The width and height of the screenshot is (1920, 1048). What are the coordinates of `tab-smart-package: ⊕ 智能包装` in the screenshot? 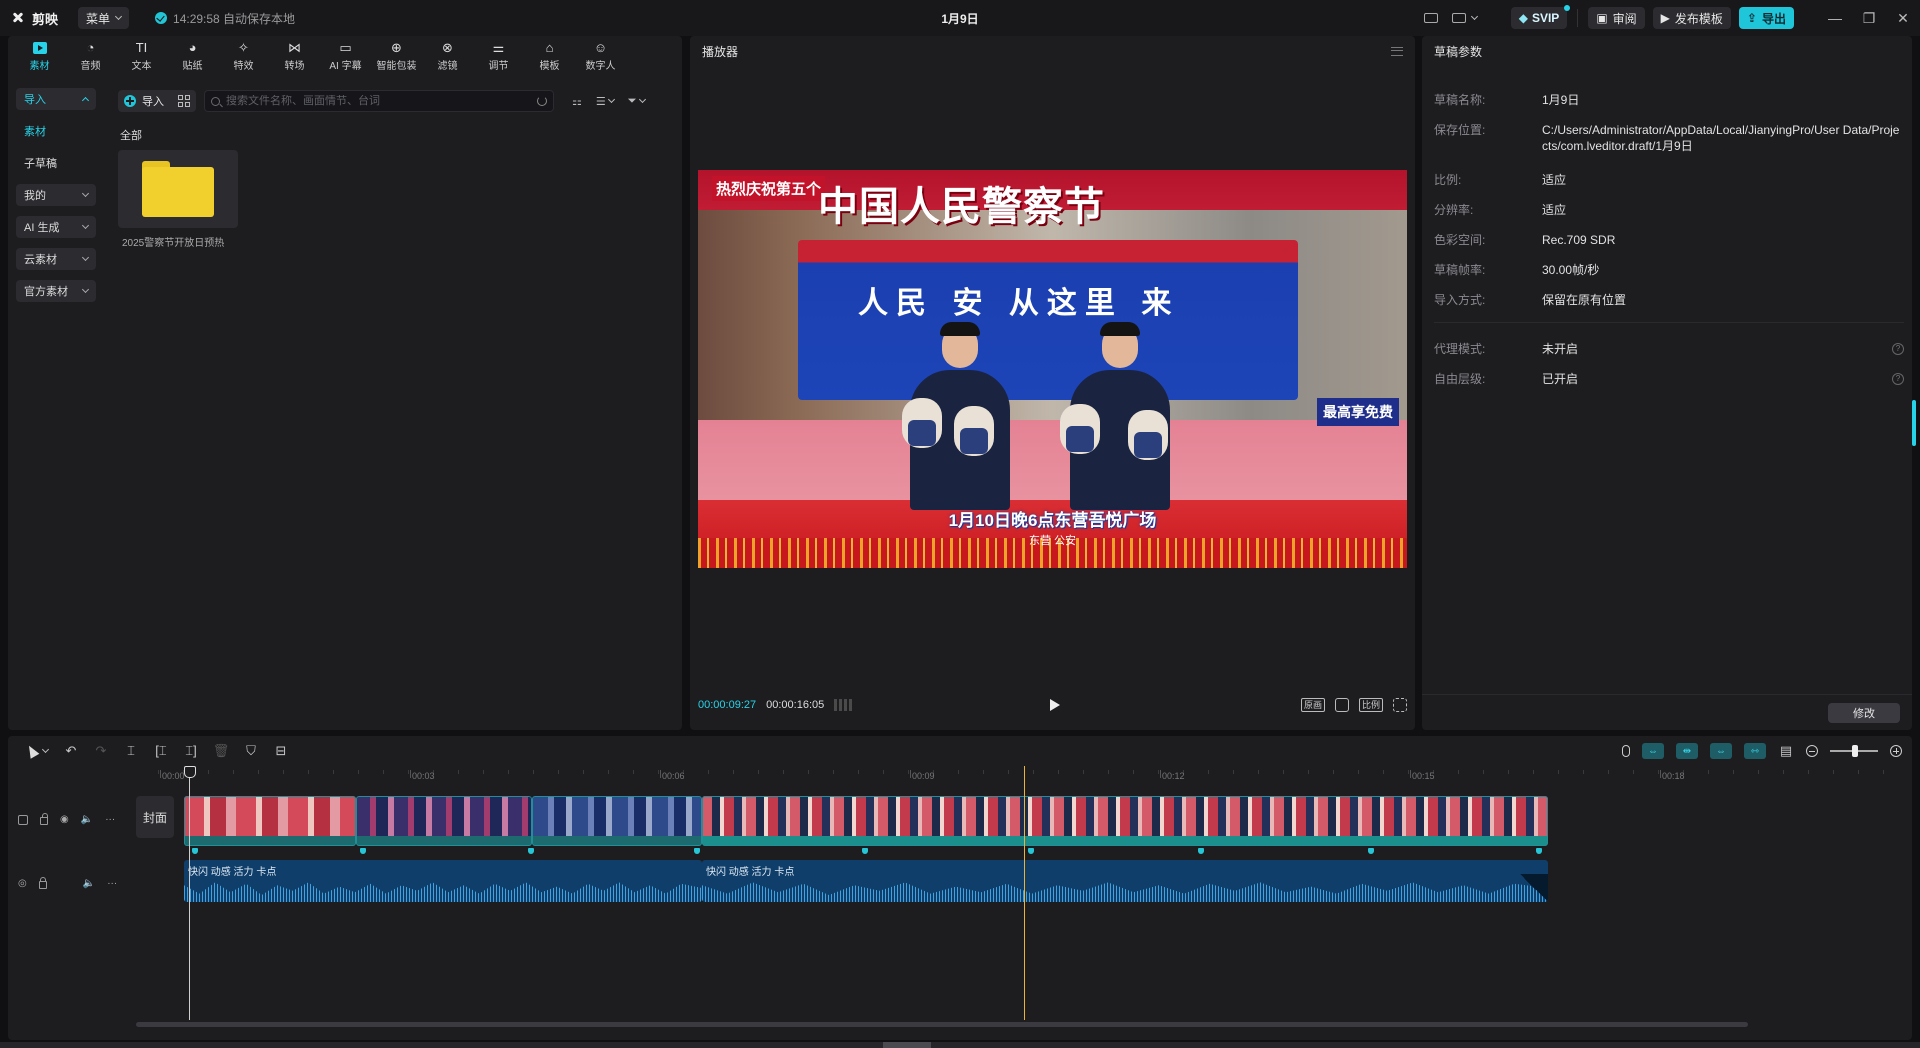 It's located at (396, 56).